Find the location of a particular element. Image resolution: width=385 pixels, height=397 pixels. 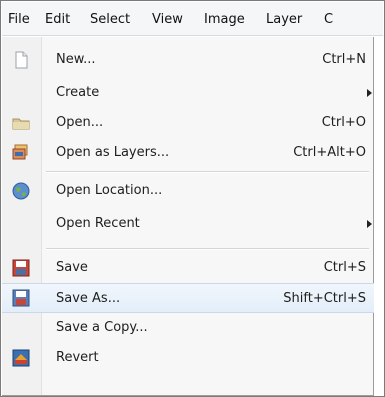

menu-layer: Layer is located at coordinates (284, 19).